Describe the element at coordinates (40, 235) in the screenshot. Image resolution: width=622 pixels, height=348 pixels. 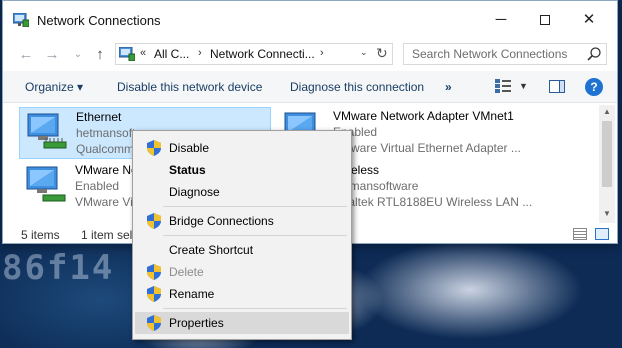
I see `item-count: 5 items` at that location.